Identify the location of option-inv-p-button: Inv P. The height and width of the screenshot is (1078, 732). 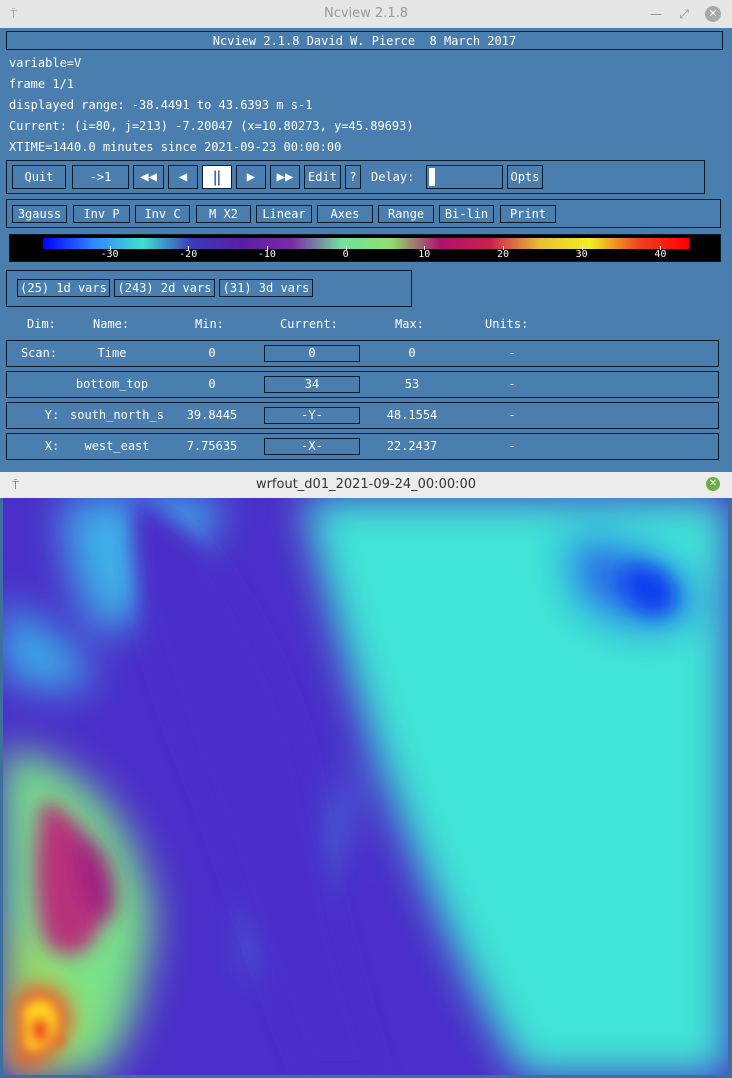
(101, 214).